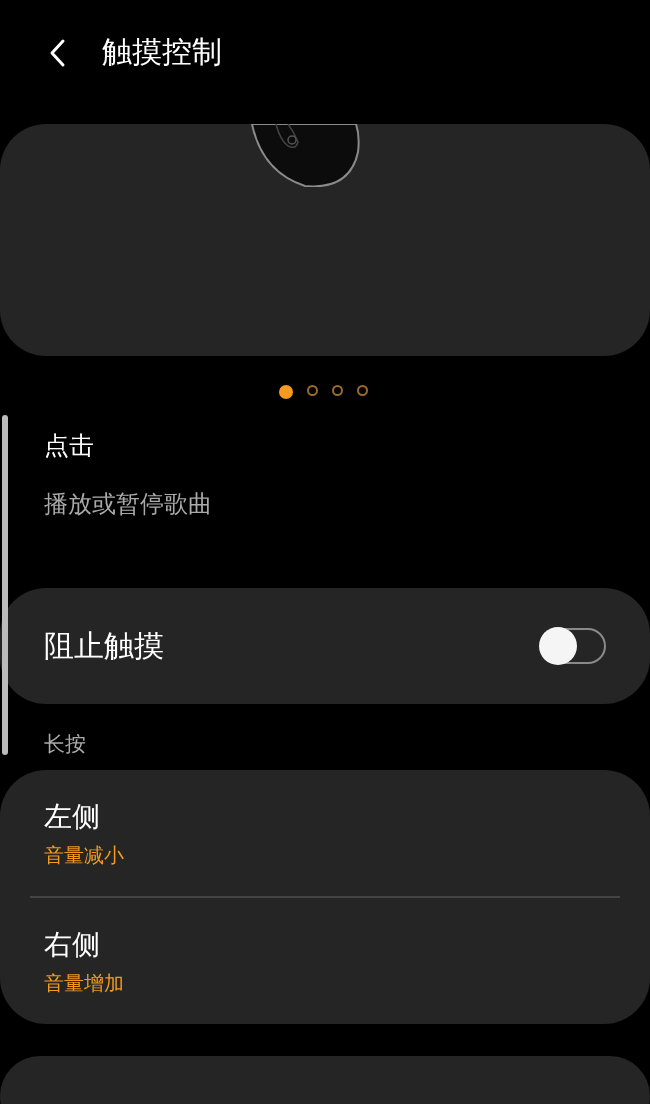 Image resolution: width=650 pixels, height=1104 pixels. I want to click on tap-description: 播放或暂停歌曲, so click(128, 504).